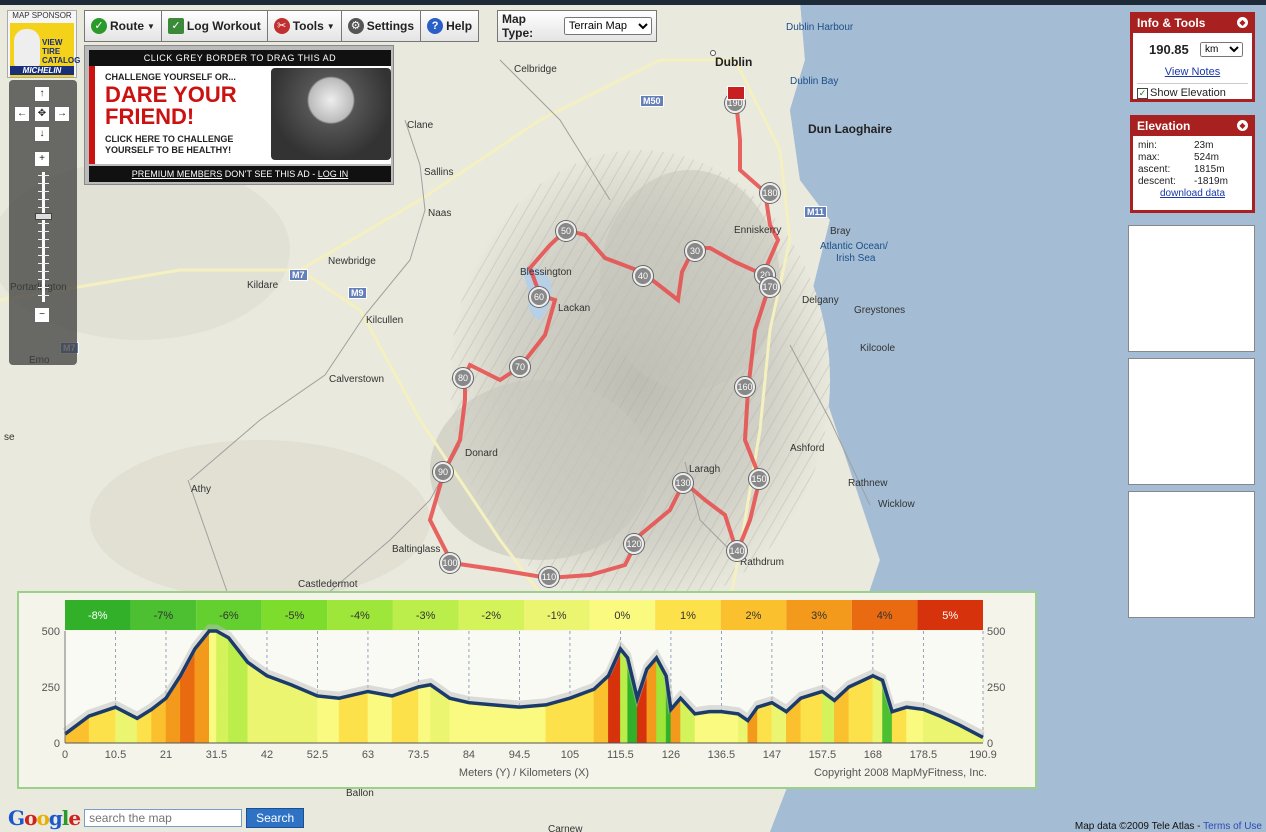 This screenshot has width=1266, height=832. Describe the element at coordinates (683, 483) in the screenshot. I see `km-marker: 130` at that location.